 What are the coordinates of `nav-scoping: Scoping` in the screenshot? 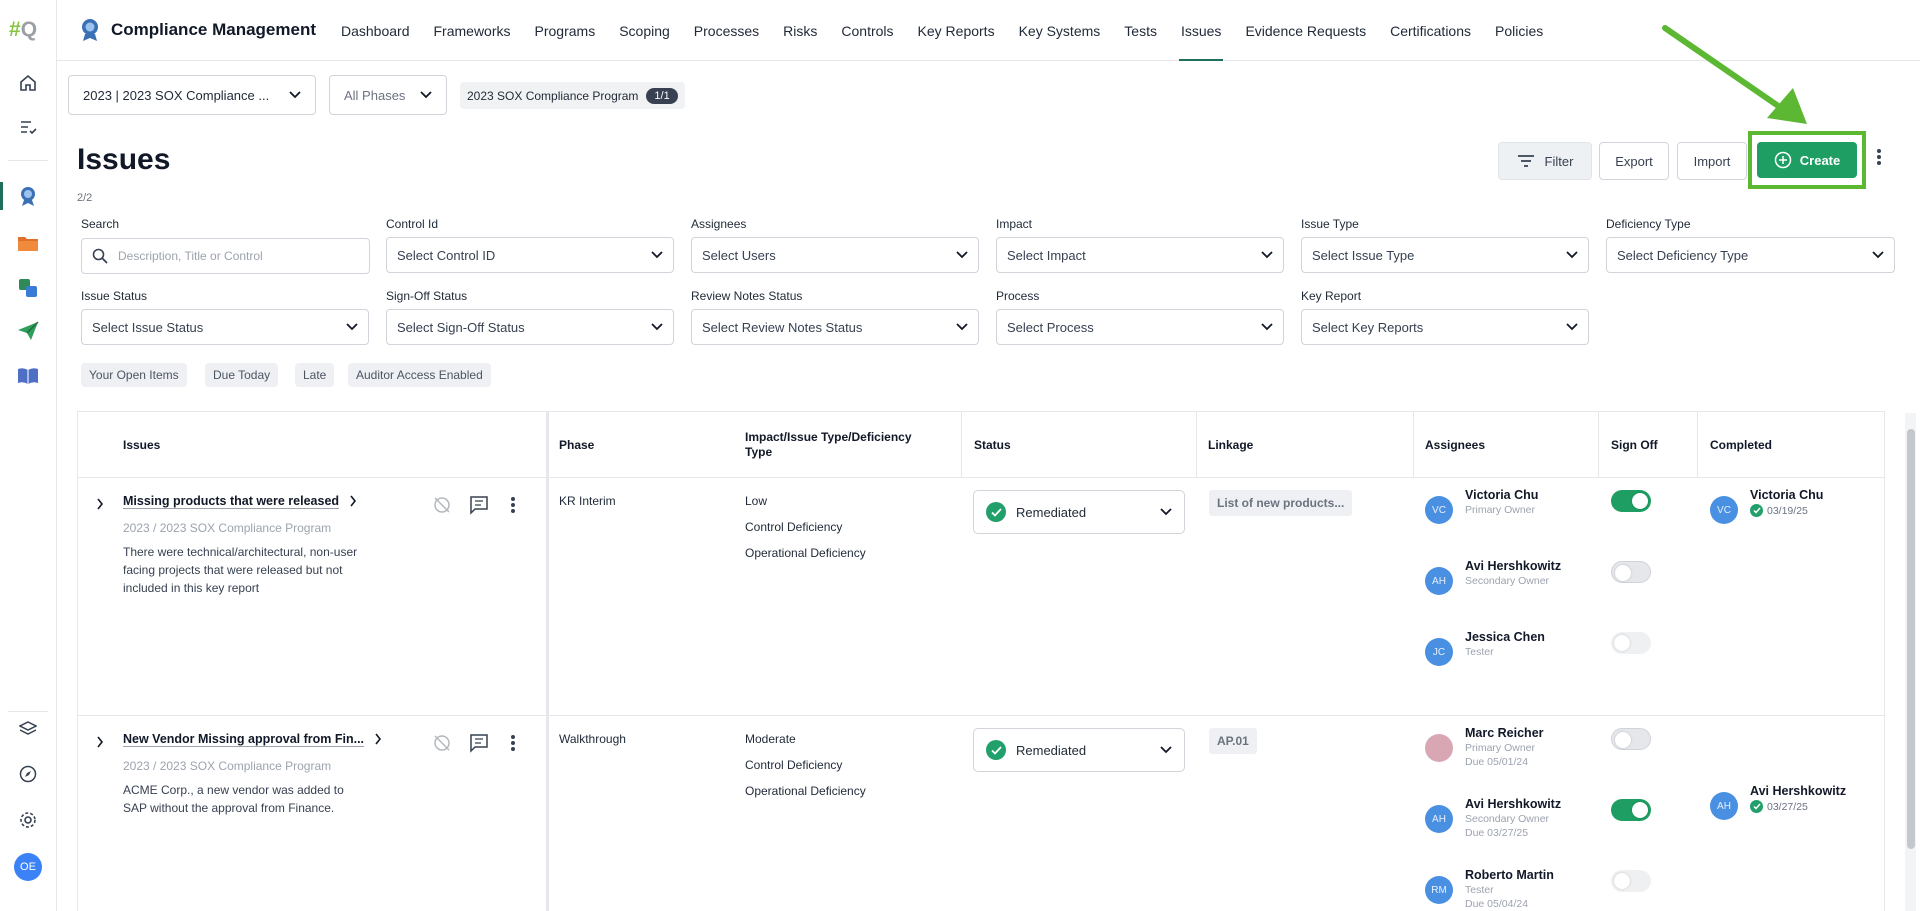 It's located at (644, 30).